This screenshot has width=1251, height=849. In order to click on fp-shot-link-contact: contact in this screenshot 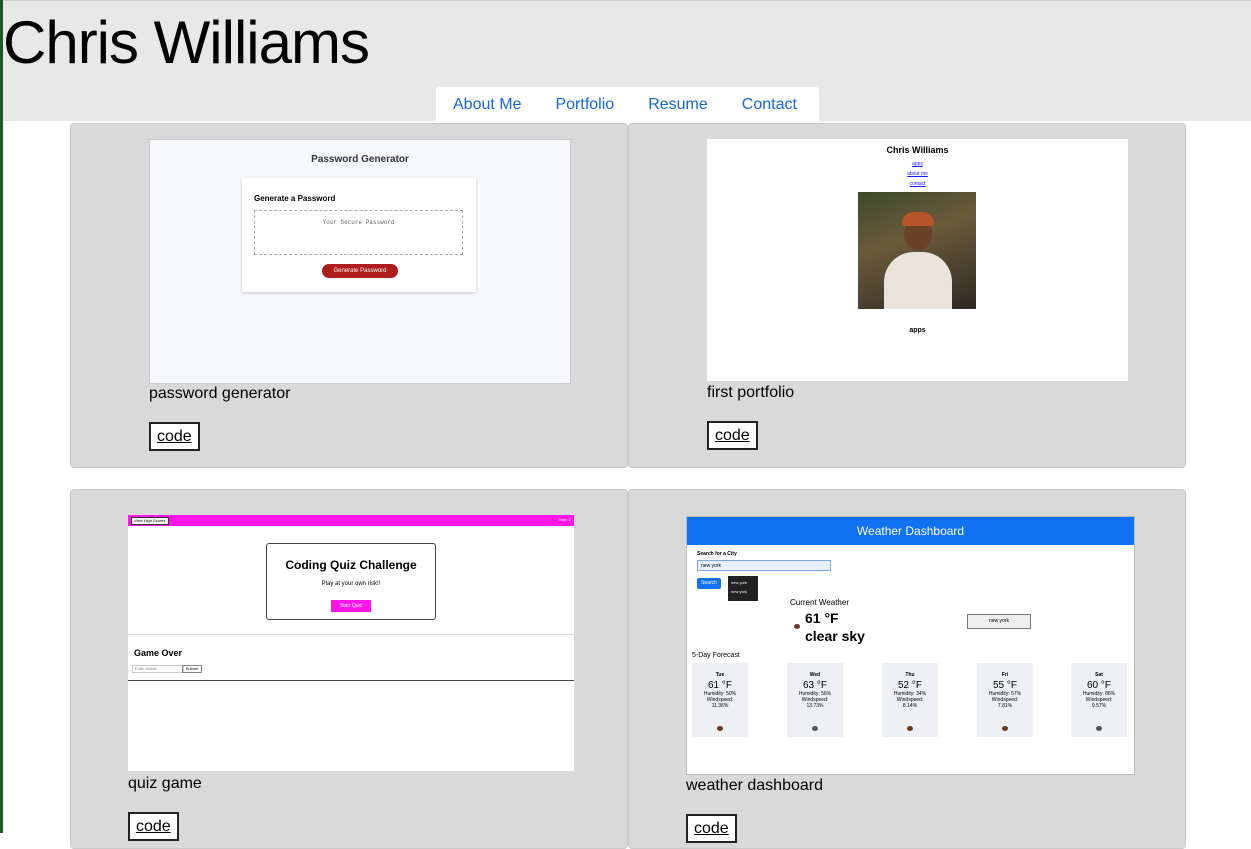, I will do `click(917, 184)`.